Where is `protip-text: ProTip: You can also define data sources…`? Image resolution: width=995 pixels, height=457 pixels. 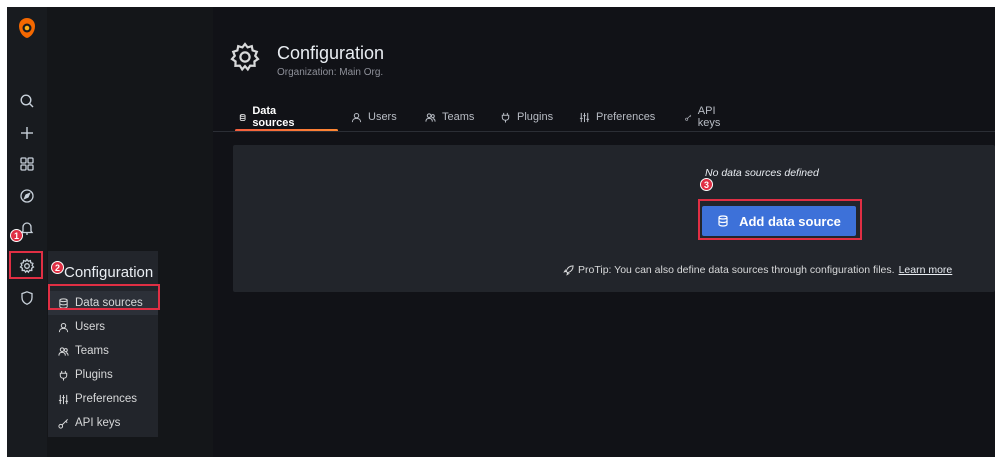 protip-text: ProTip: You can also define data sources… is located at coordinates (736, 270).